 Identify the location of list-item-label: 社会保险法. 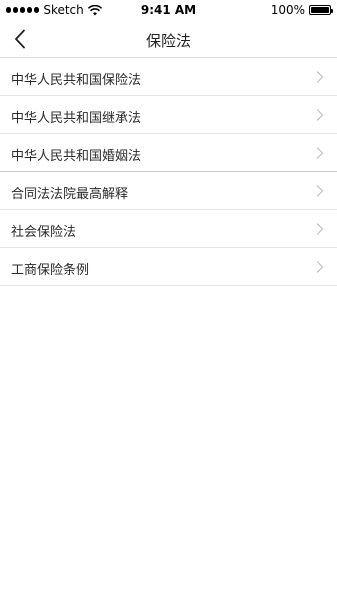
(44, 232).